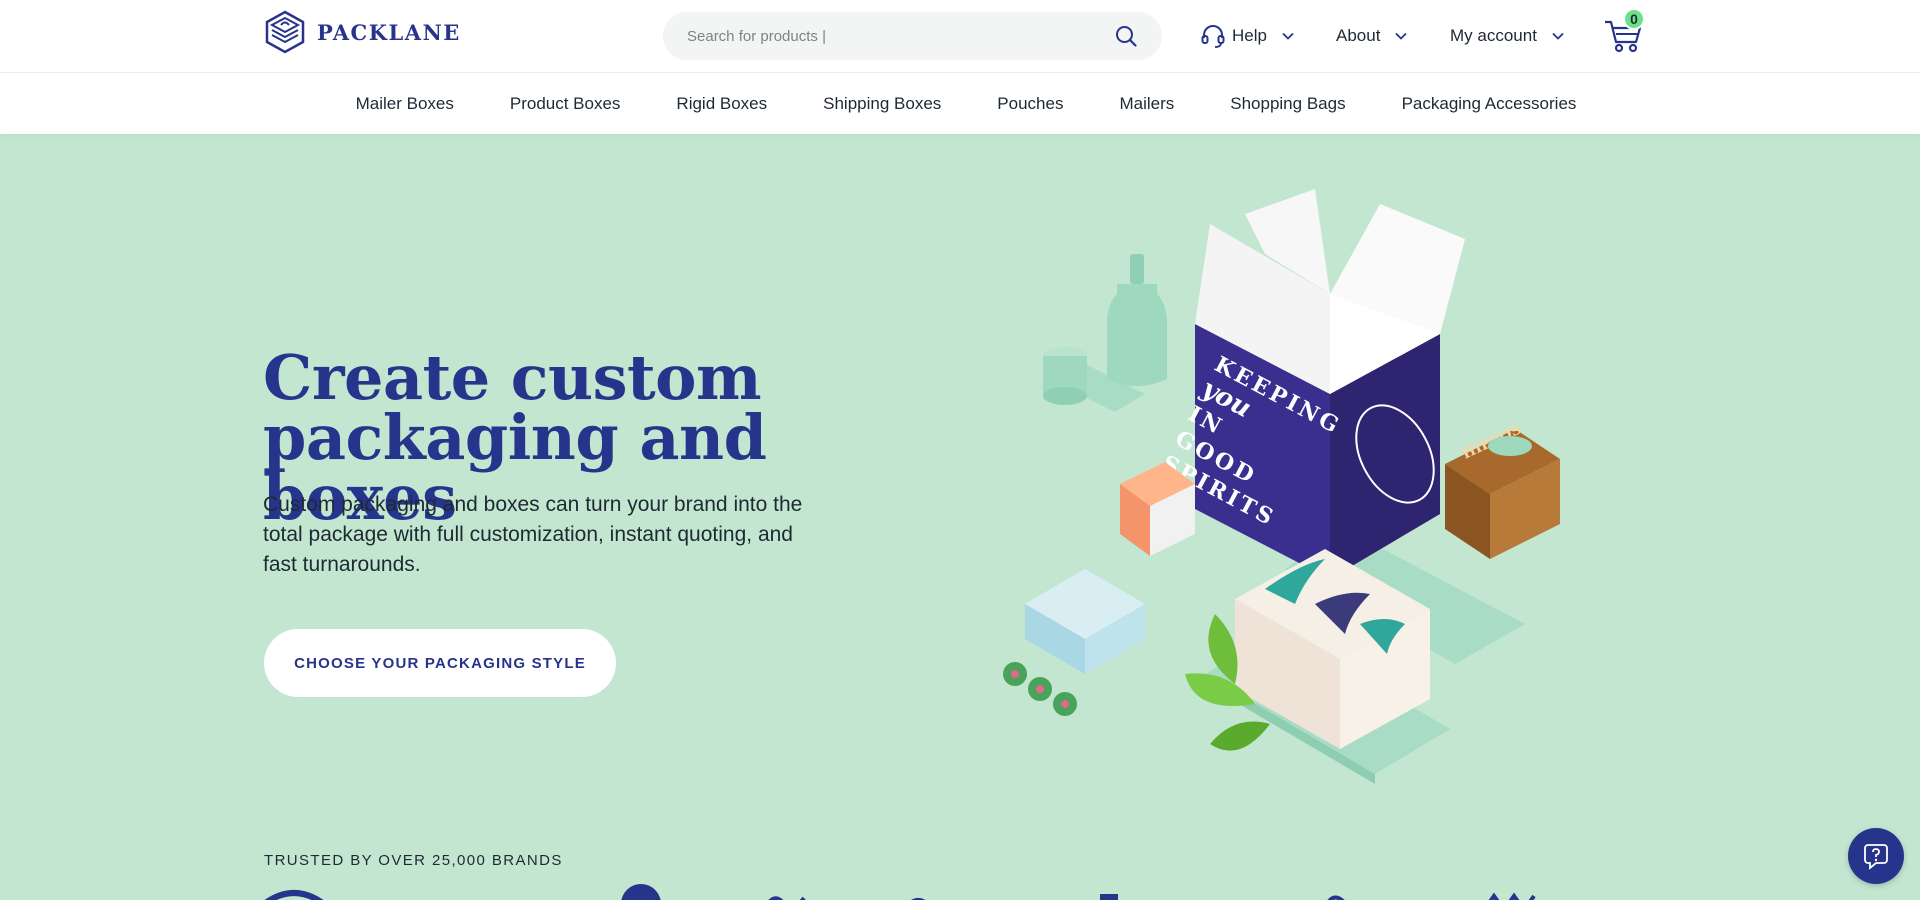  Describe the element at coordinates (1146, 104) in the screenshot. I see `category-mailers: Mailers` at that location.